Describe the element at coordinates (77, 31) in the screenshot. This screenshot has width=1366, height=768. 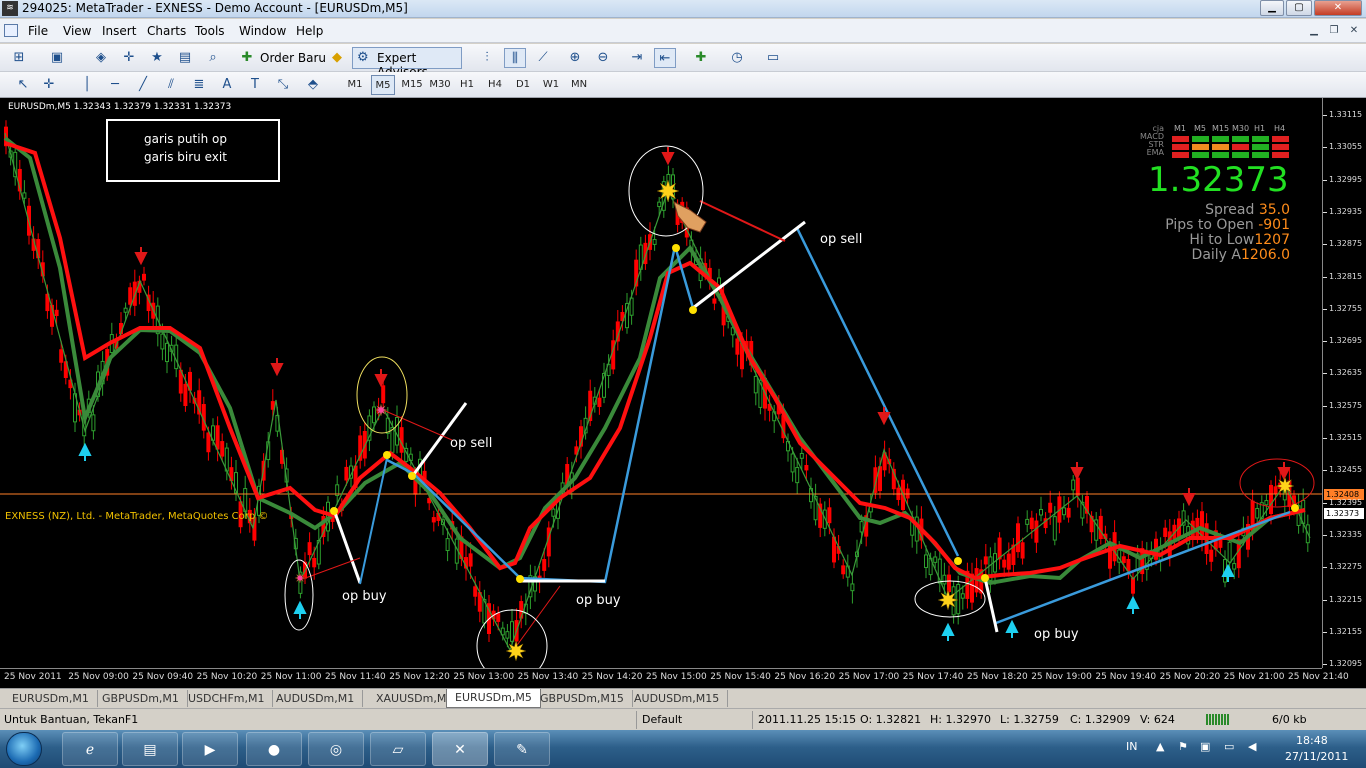
I see `menu-view: View` at that location.